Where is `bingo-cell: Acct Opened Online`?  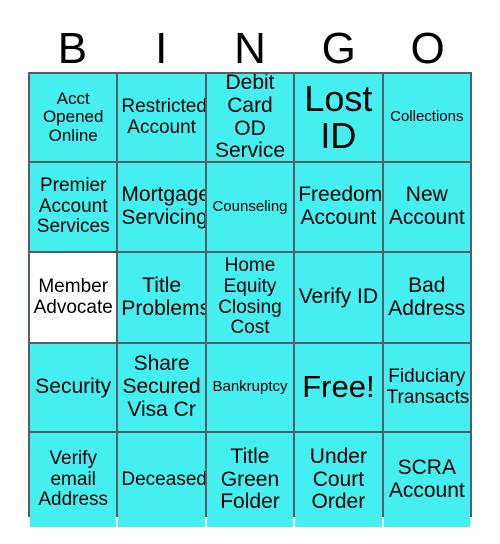
bingo-cell: Acct Opened Online is located at coordinates (73, 117).